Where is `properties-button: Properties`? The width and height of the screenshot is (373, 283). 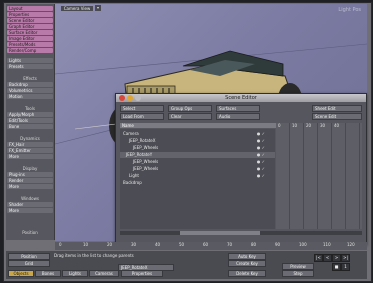
properties-button: Properties is located at coordinates (142, 273).